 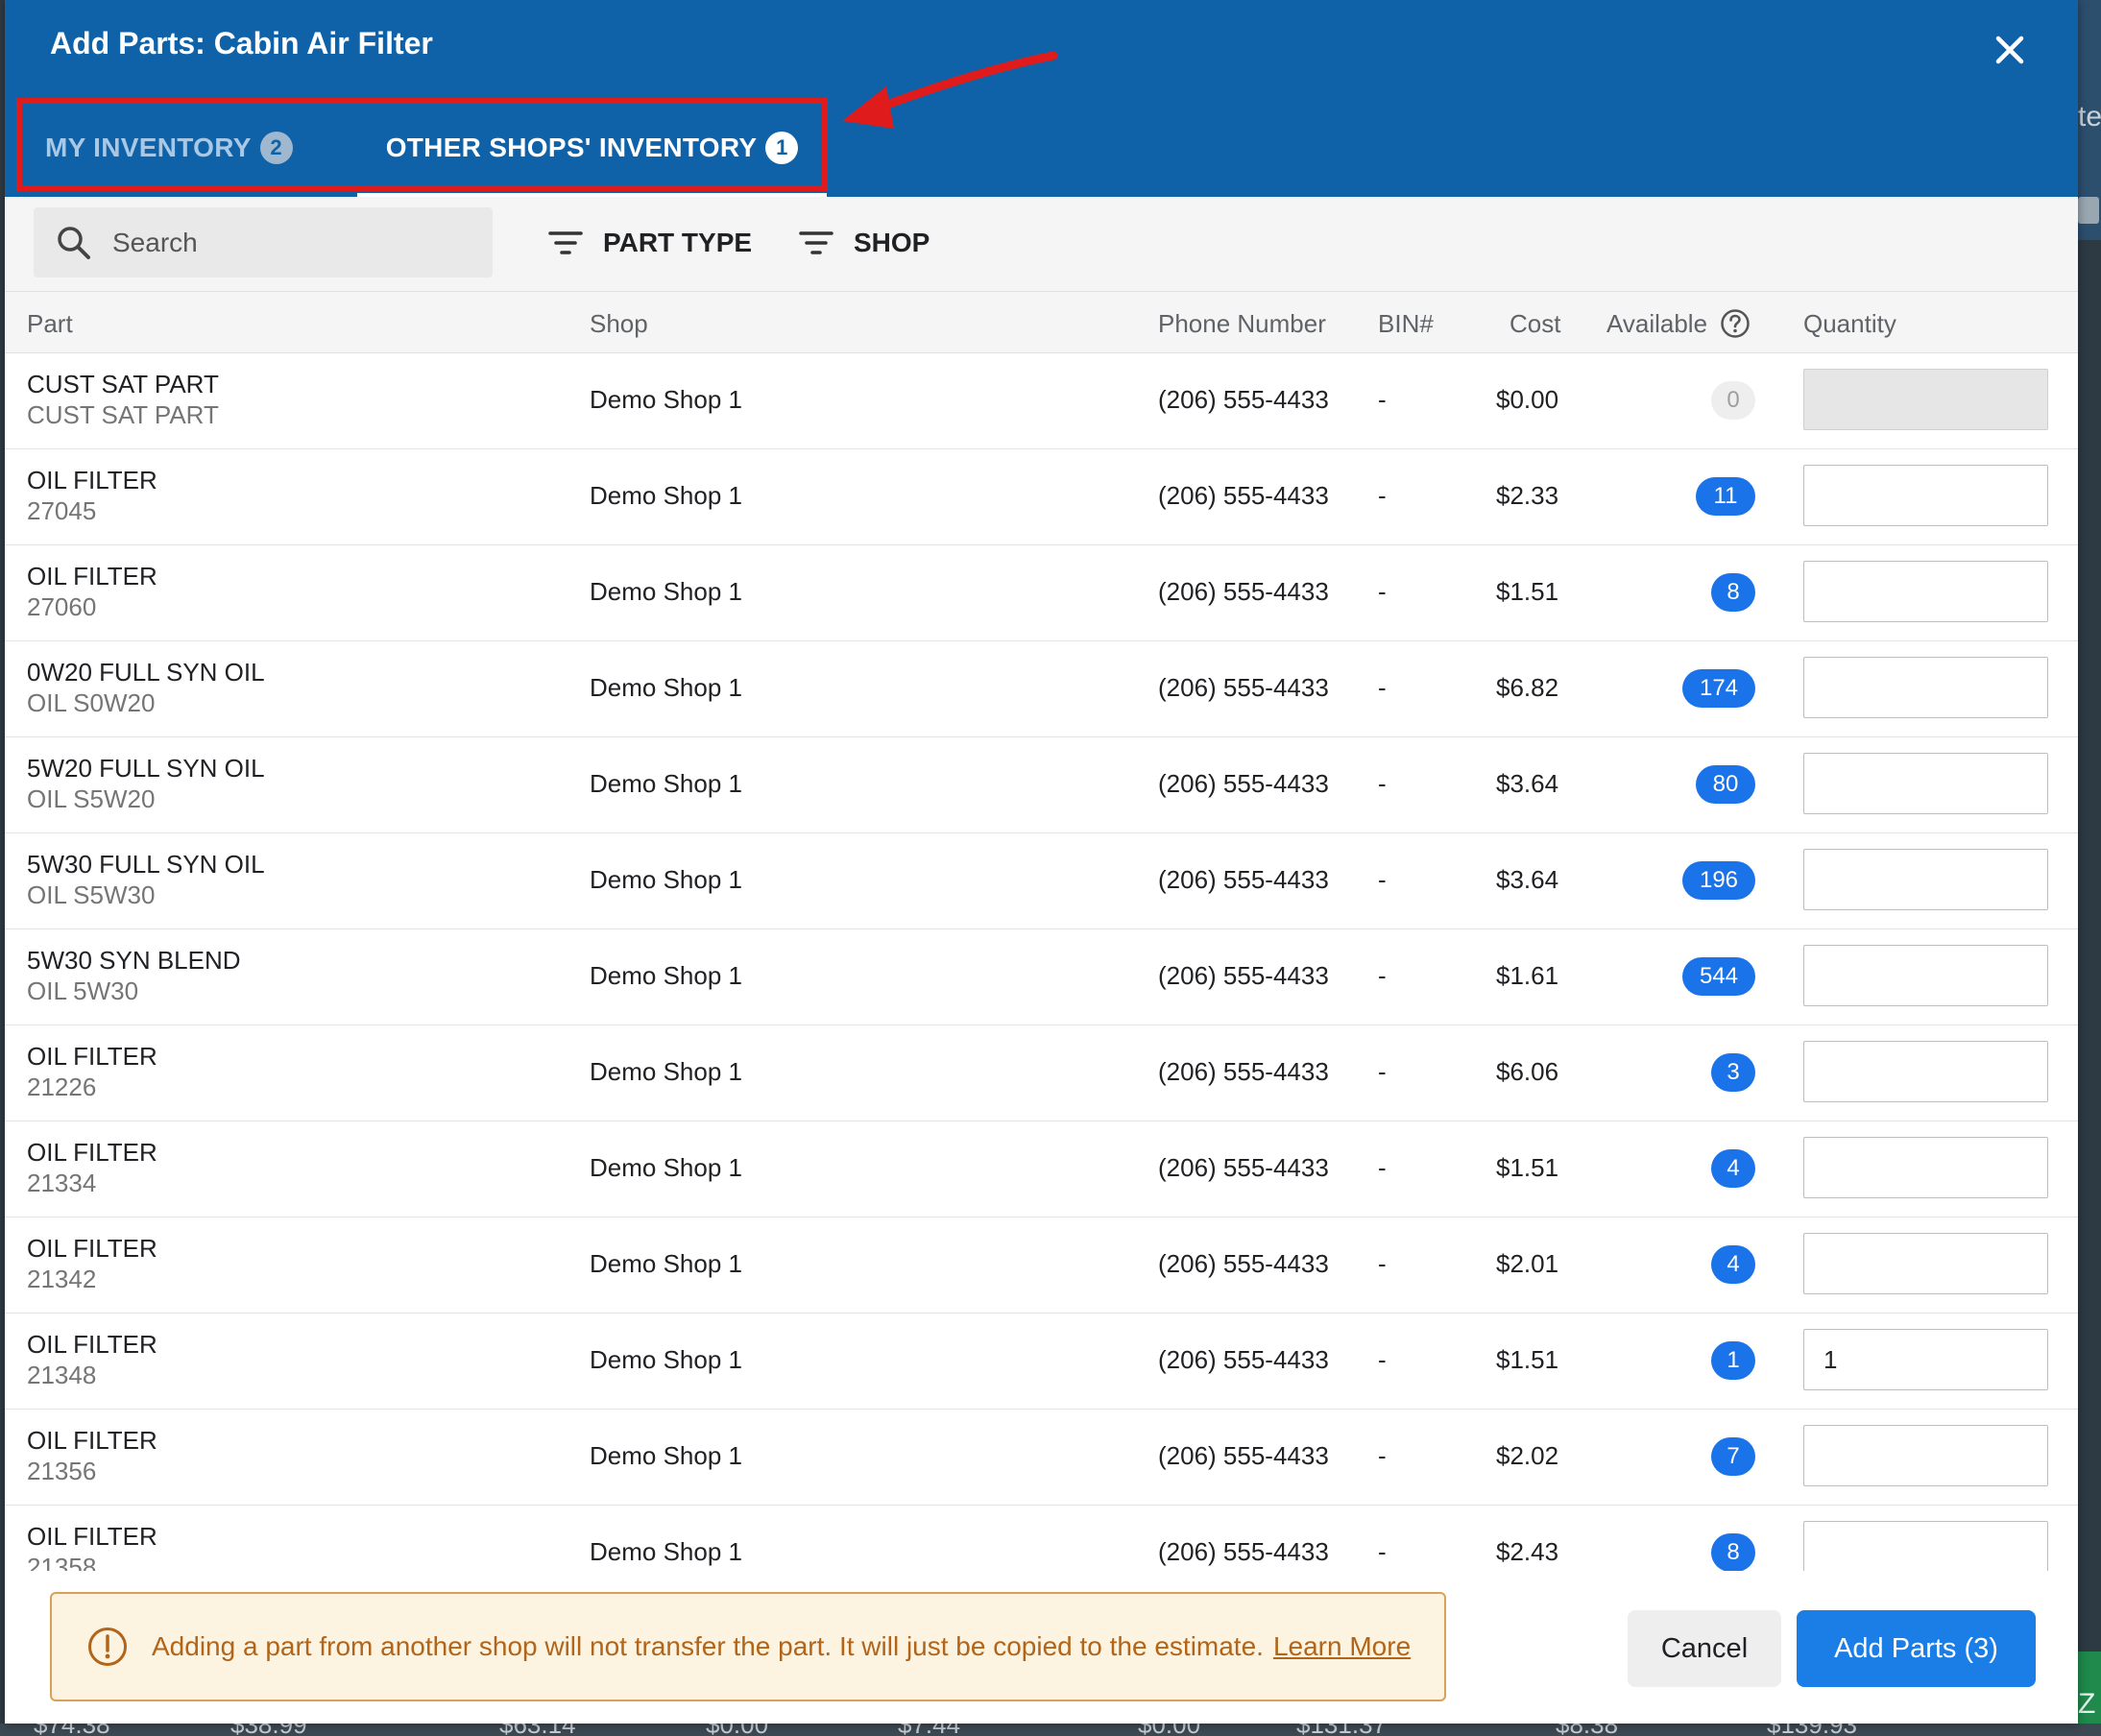 I want to click on part-number: 21226, so click(x=62, y=1087).